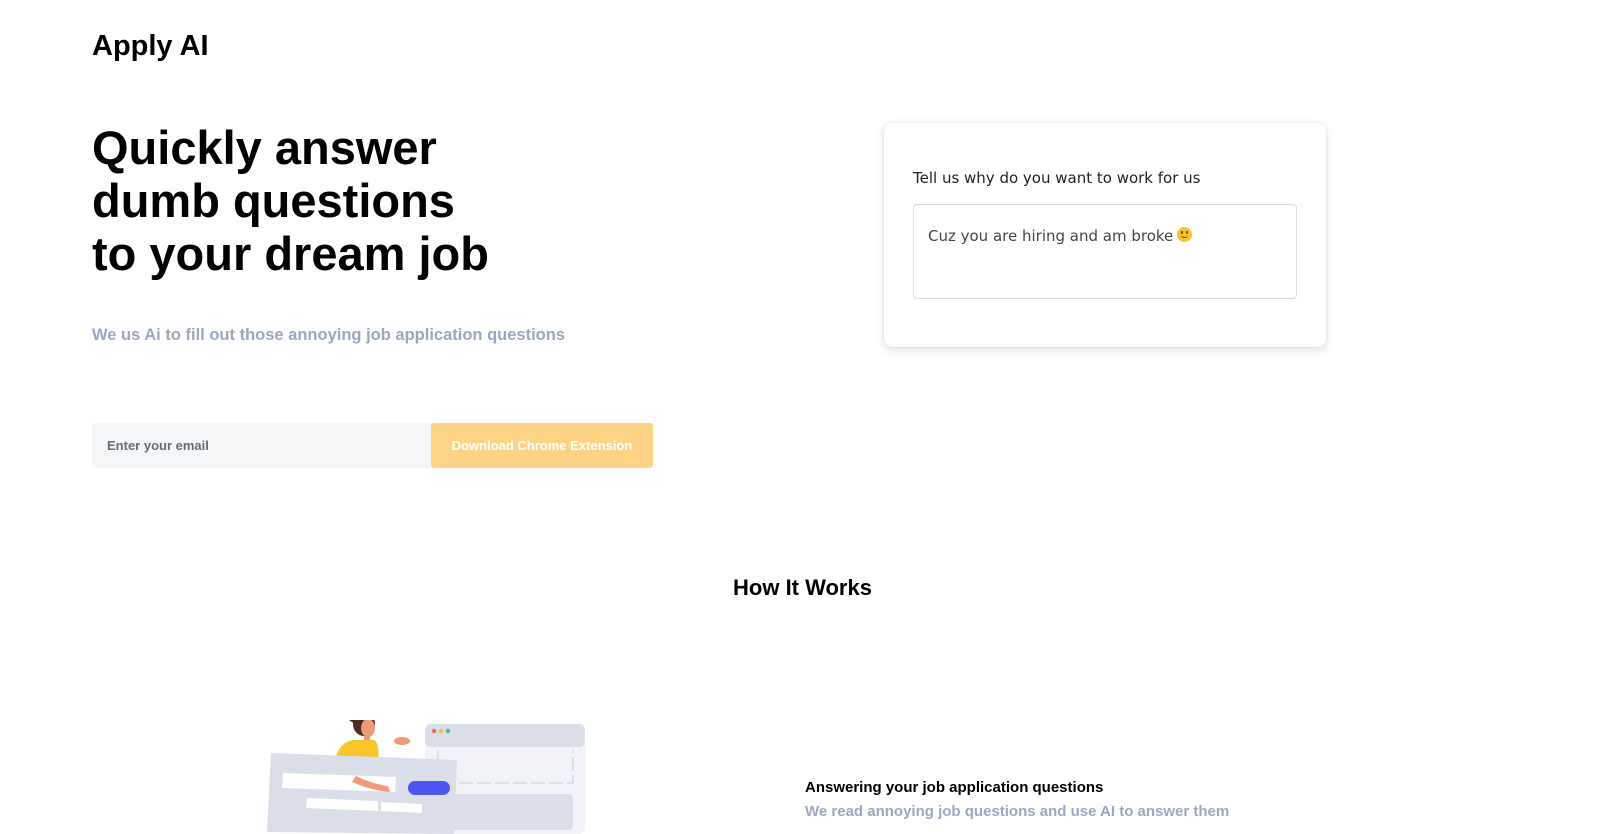  I want to click on demo-answer-text: Cuz you are hiring and am broke, so click(1051, 236).